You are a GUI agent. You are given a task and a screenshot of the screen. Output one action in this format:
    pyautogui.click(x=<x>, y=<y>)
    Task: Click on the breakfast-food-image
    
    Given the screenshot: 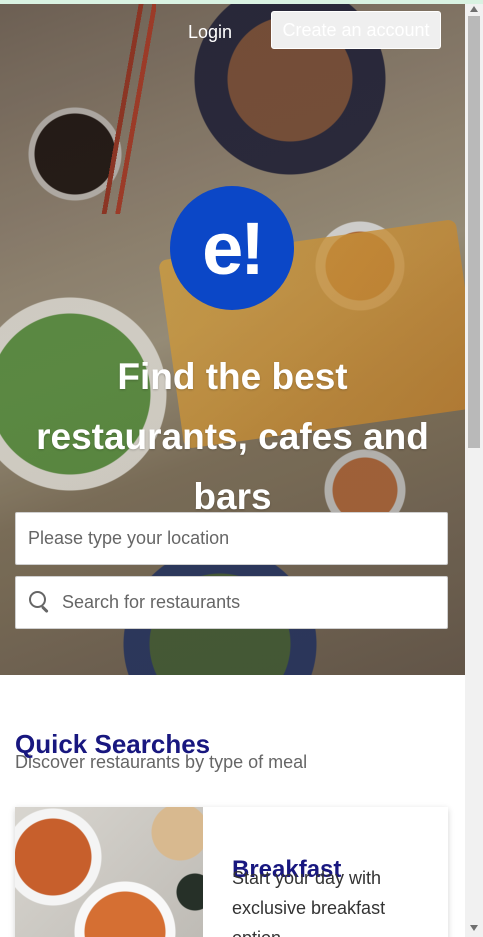 What is the action you would take?
    pyautogui.click(x=109, y=872)
    